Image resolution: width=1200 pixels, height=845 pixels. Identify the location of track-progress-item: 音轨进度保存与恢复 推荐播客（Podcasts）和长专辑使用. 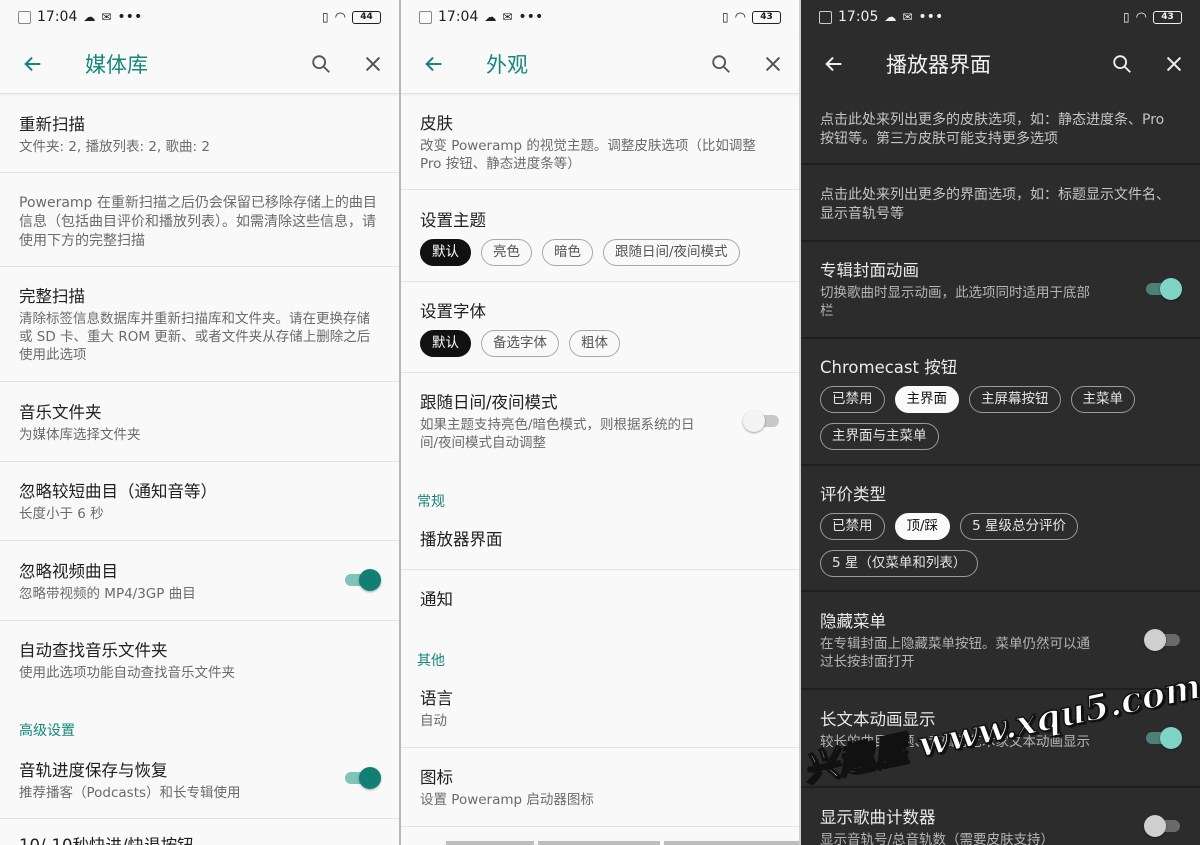
(199, 781).